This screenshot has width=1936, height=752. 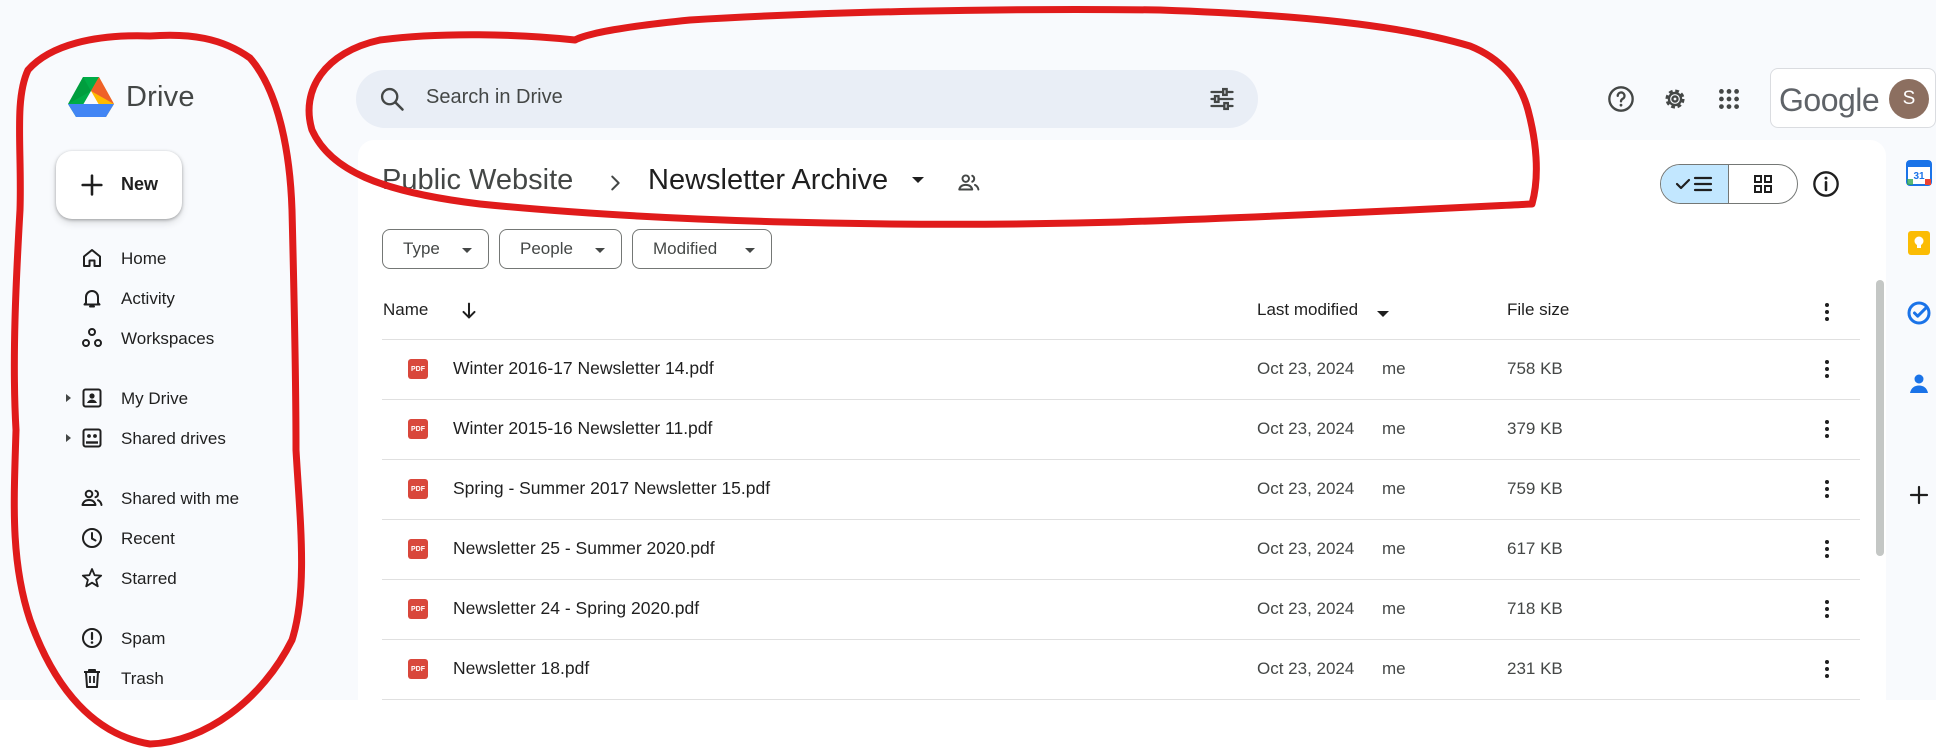 What do you see at coordinates (521, 668) in the screenshot?
I see `file-name: Newsletter 18.pdf` at bounding box center [521, 668].